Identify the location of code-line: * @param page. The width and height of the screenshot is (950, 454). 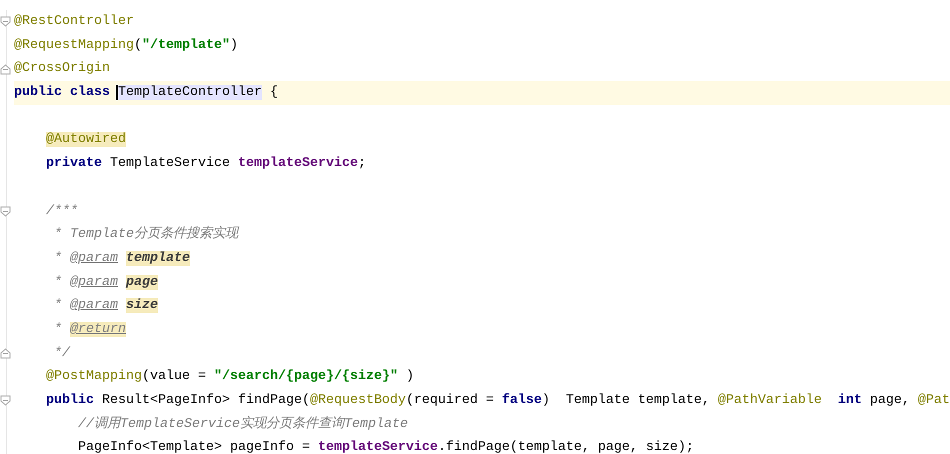
(106, 283).